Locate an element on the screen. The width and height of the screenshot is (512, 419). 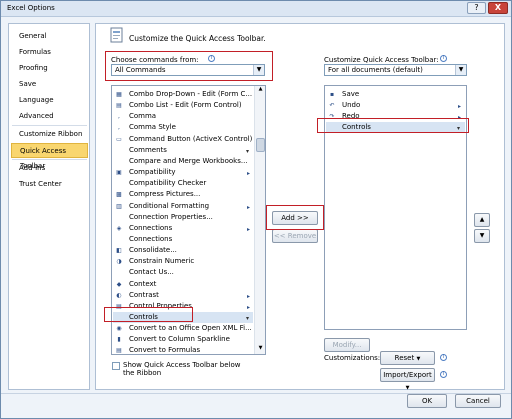
command-label: Combo List - Edit (Form Control) is located at coordinates (185, 105).